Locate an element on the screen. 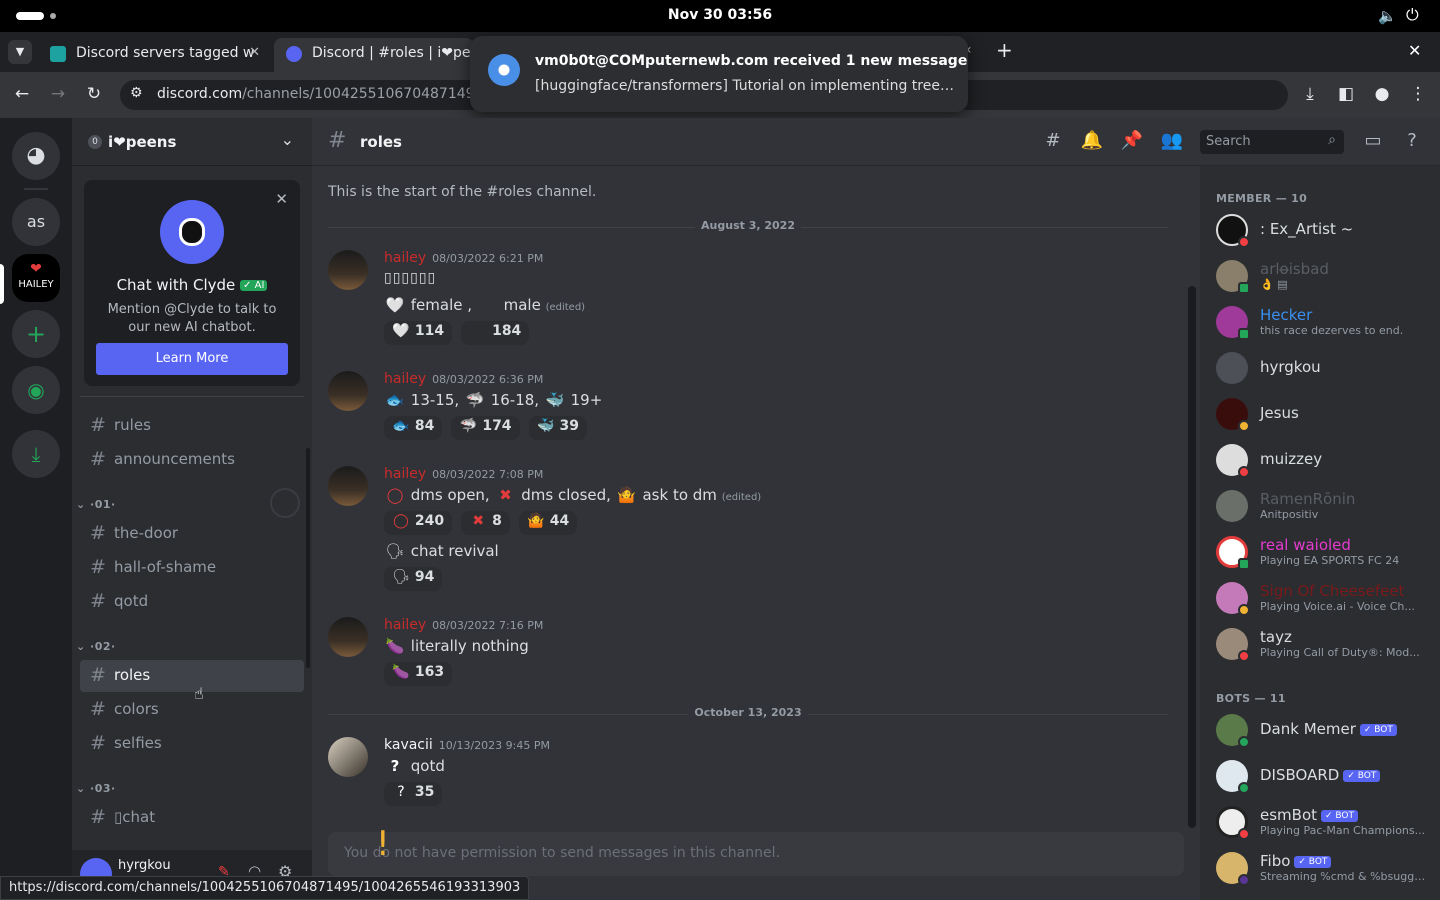 The width and height of the screenshot is (1440, 900). reaction: 🤷 44 is located at coordinates (548, 523).